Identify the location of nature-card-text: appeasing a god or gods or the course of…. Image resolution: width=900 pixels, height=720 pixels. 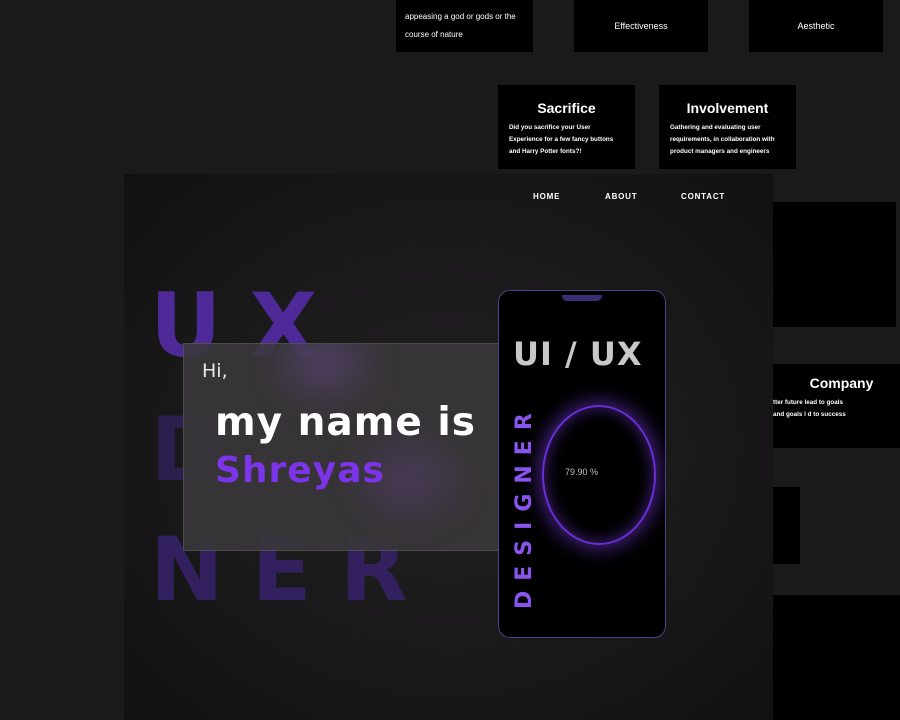
(460, 25).